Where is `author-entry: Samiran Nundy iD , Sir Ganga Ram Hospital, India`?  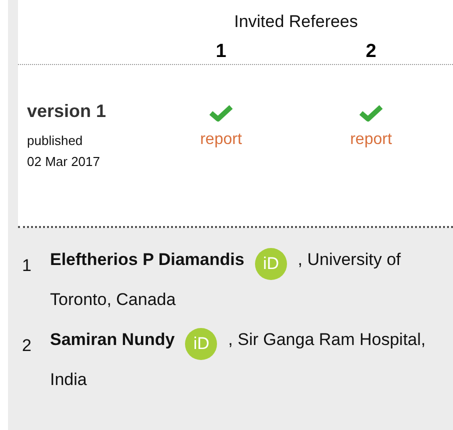 author-entry: Samiran Nundy iD , Sir Ganga Ram Hospital, India is located at coordinates (238, 359).